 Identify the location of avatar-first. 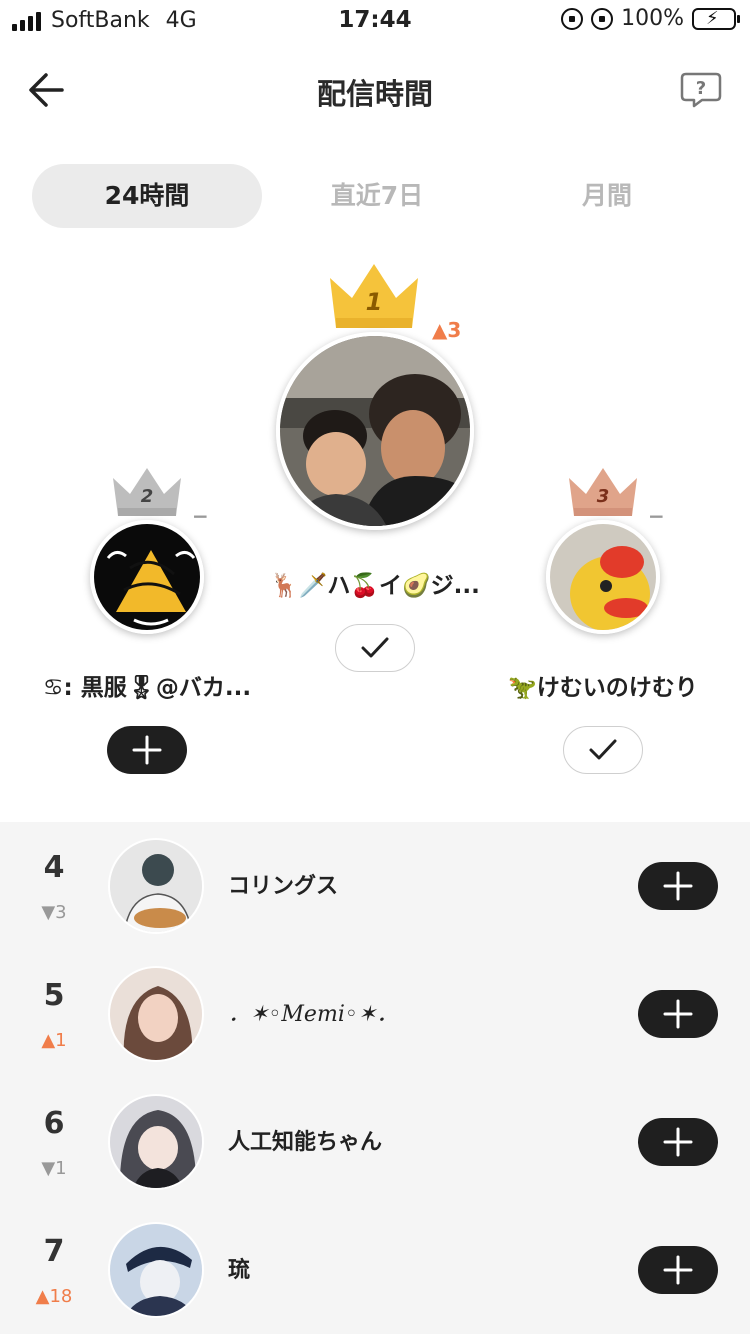
(375, 431).